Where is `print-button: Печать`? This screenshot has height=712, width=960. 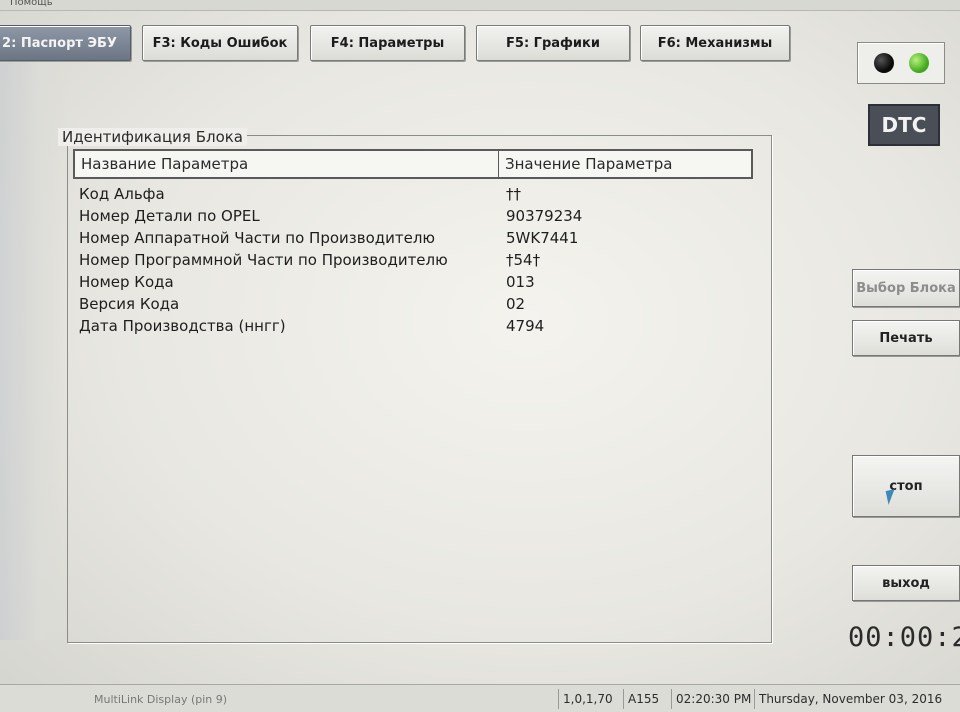
print-button: Печать is located at coordinates (906, 338).